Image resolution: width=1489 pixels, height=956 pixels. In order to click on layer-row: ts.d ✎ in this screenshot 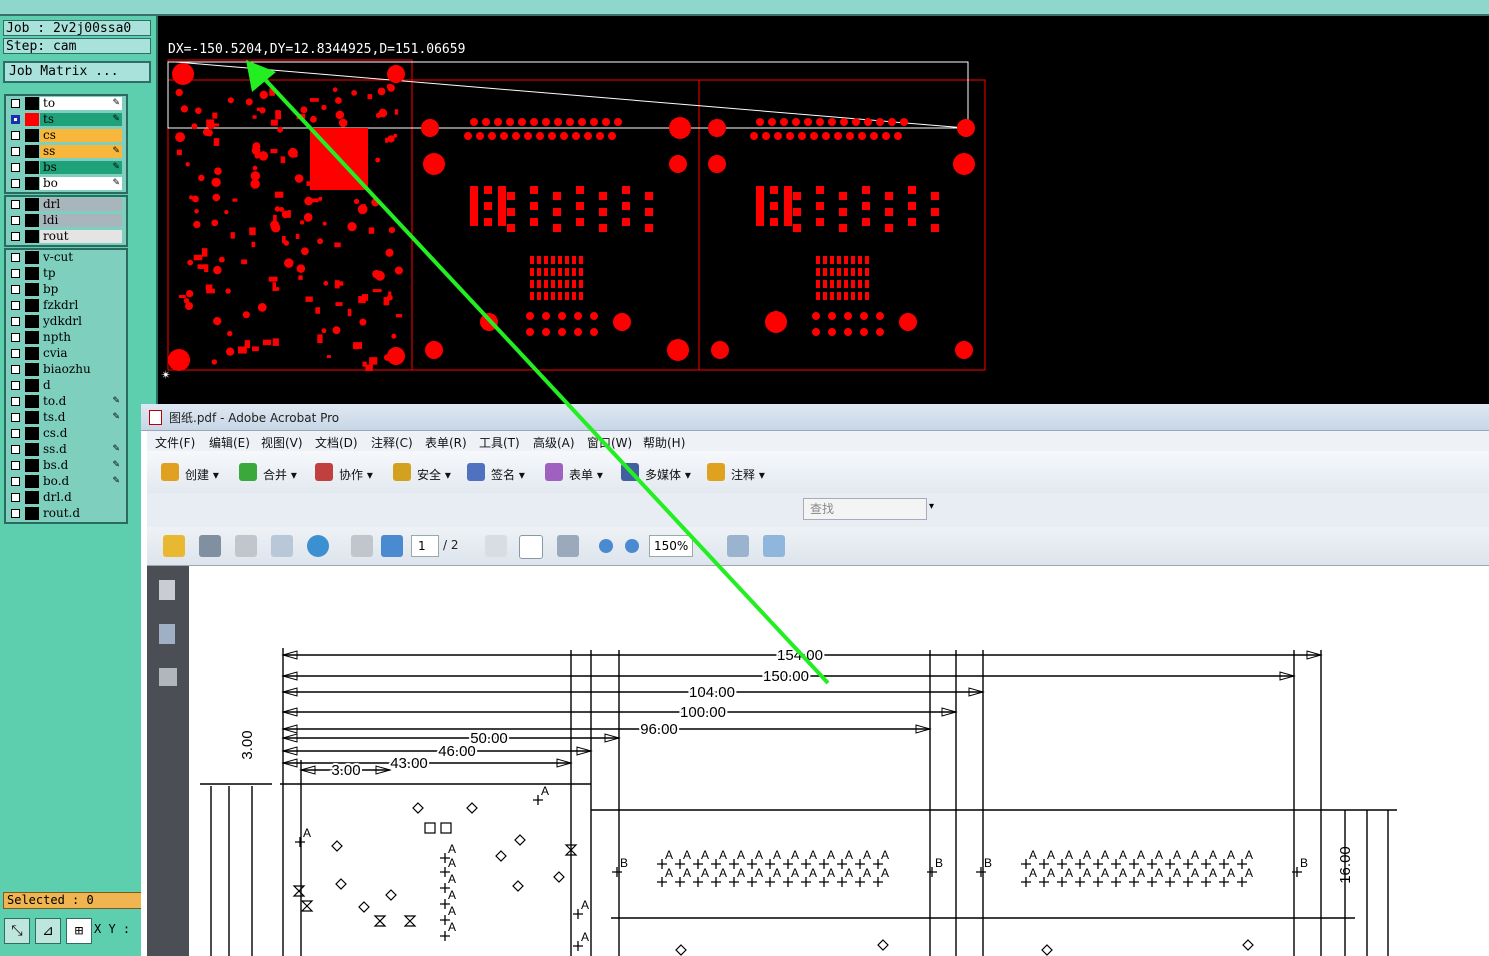, I will do `click(66, 418)`.